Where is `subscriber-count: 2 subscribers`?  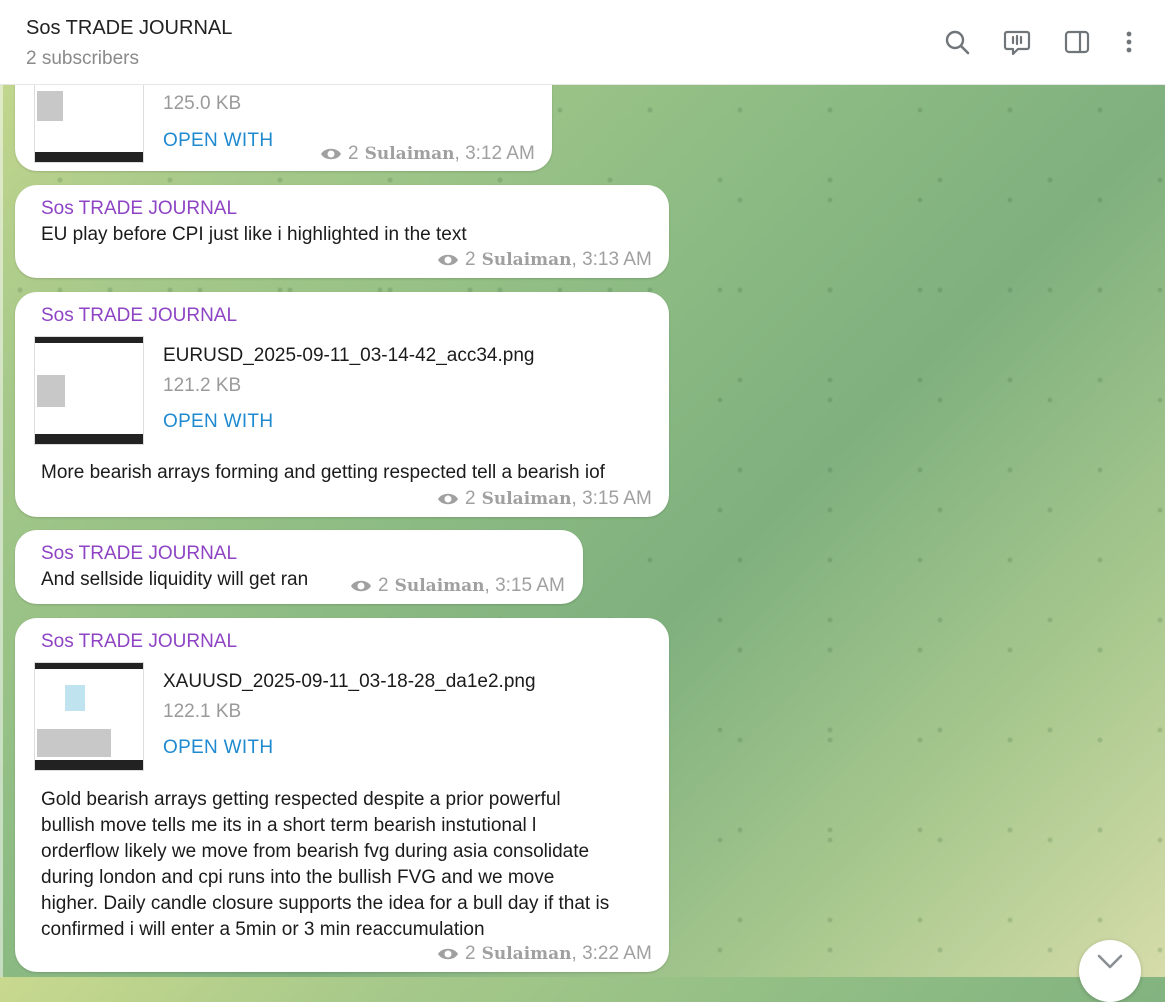 subscriber-count: 2 subscribers is located at coordinates (82, 58).